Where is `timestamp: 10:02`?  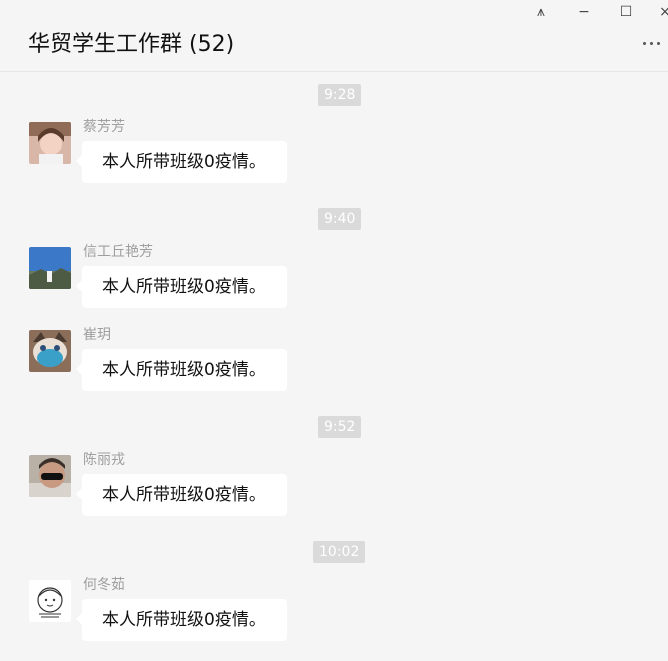
timestamp: 10:02 is located at coordinates (339, 552).